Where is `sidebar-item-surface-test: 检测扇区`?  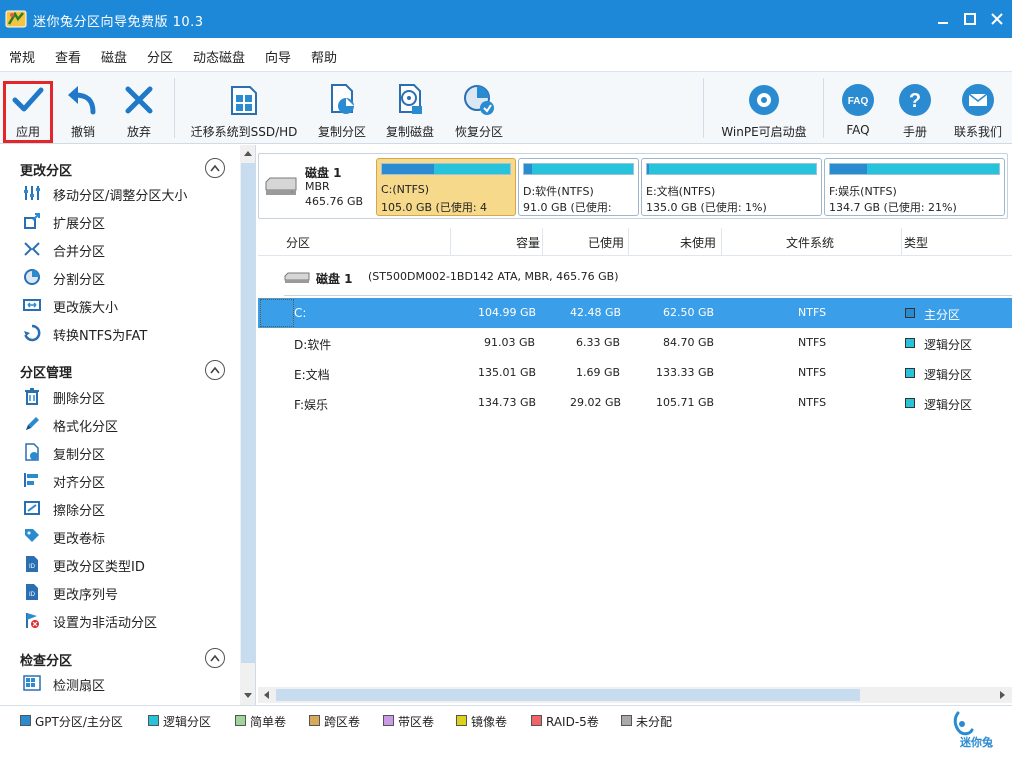
sidebar-item-surface-test: 检测扇区 is located at coordinates (127, 684).